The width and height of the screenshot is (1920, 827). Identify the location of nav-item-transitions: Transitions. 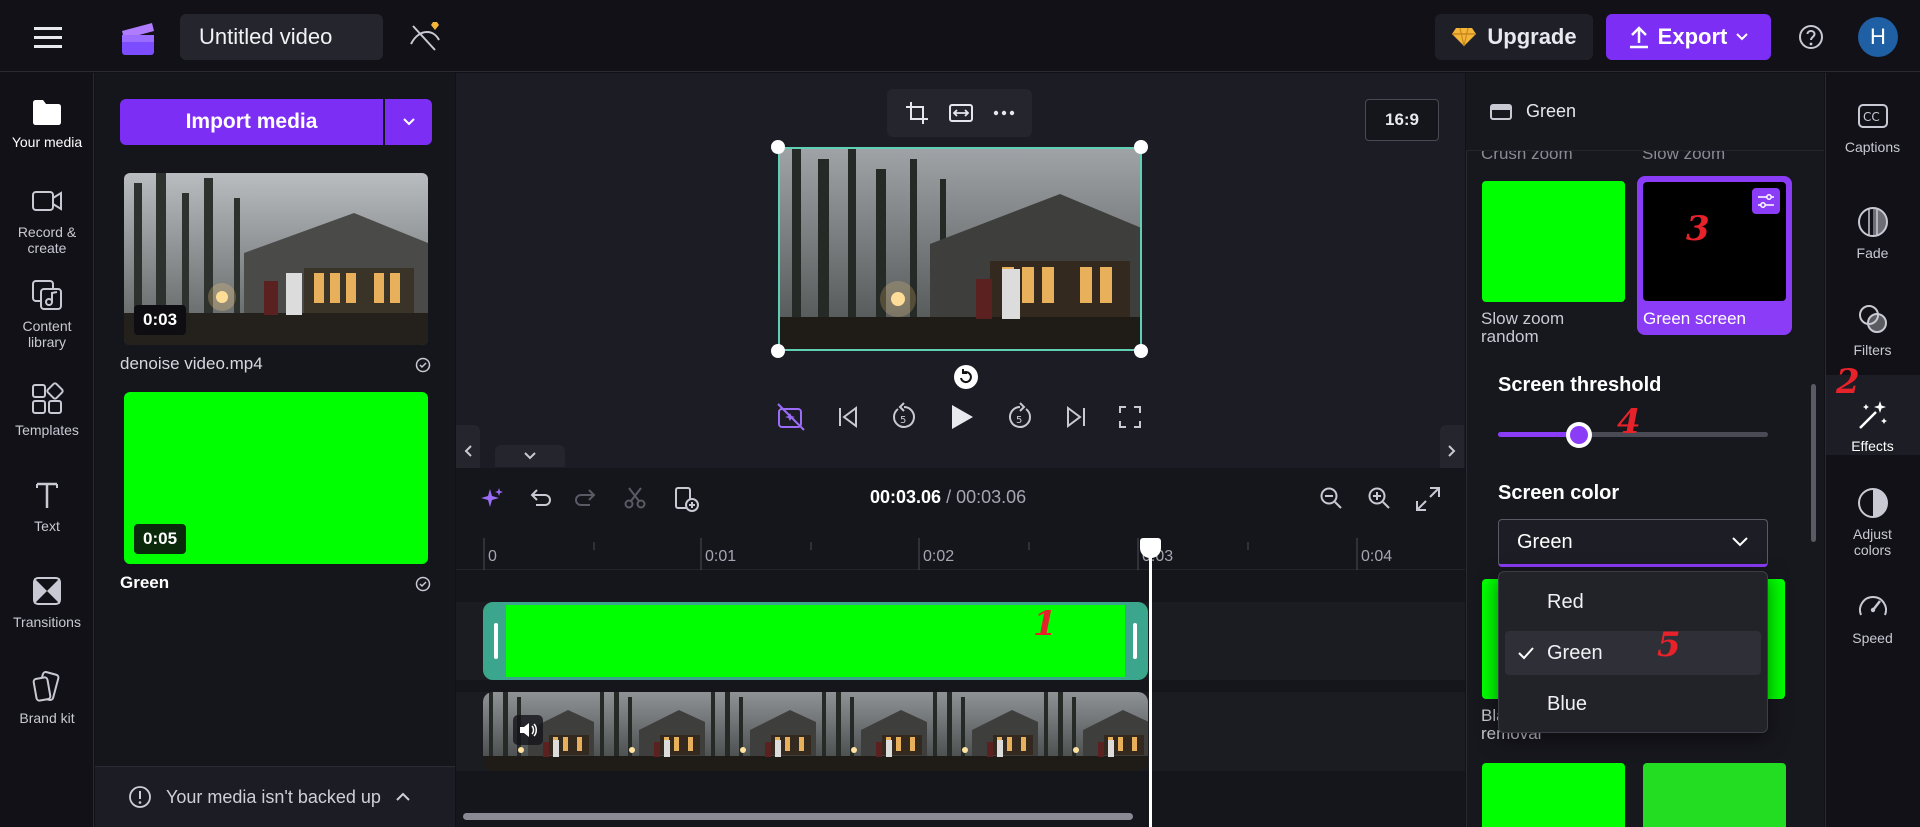
(47, 602).